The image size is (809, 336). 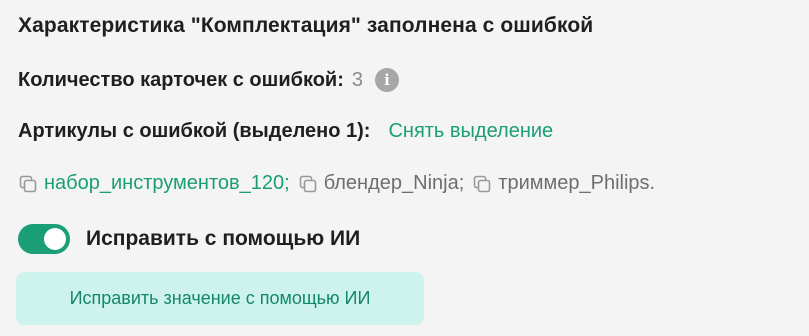 I want to click on article-item: набор_инструментов_120;, so click(x=154, y=183).